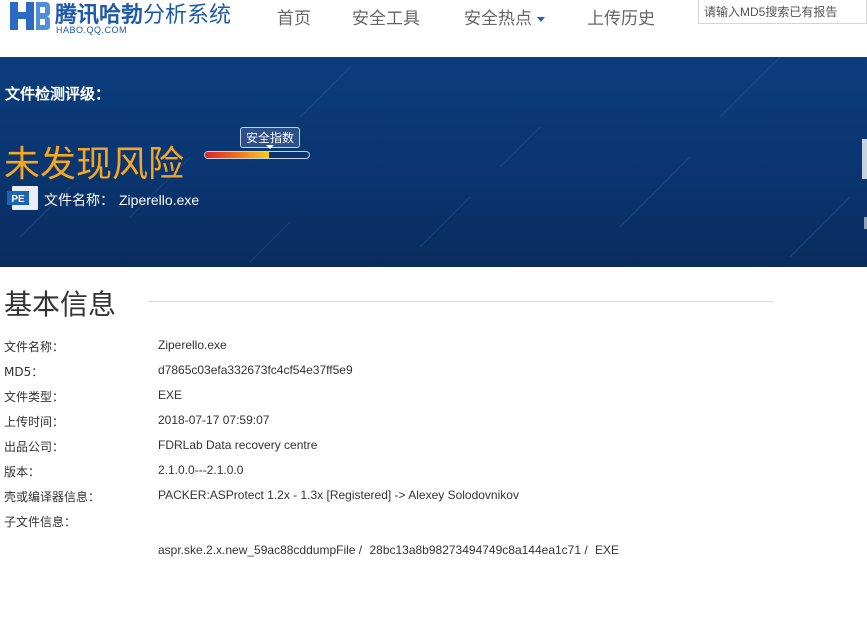  Describe the element at coordinates (260, 550) in the screenshot. I see `sub-file-name: aspr.ske.2.x.new_59ac88cddumpFile /` at that location.